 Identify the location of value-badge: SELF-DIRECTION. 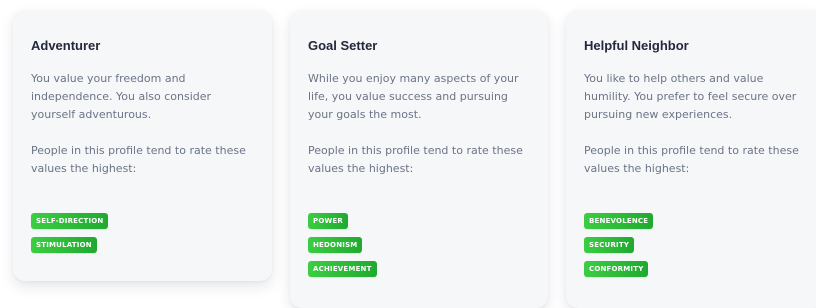
(70, 221).